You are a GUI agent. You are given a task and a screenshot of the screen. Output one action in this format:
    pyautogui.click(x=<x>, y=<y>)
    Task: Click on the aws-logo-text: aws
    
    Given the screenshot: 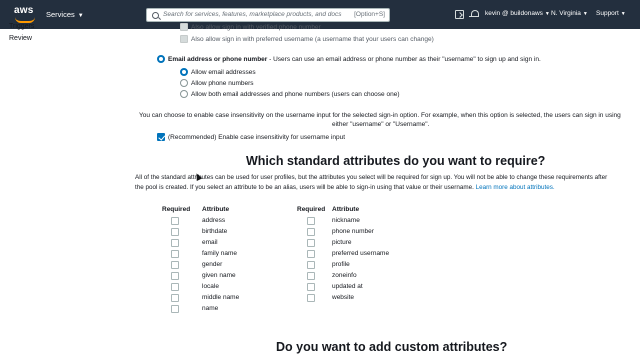 What is the action you would take?
    pyautogui.click(x=24, y=10)
    